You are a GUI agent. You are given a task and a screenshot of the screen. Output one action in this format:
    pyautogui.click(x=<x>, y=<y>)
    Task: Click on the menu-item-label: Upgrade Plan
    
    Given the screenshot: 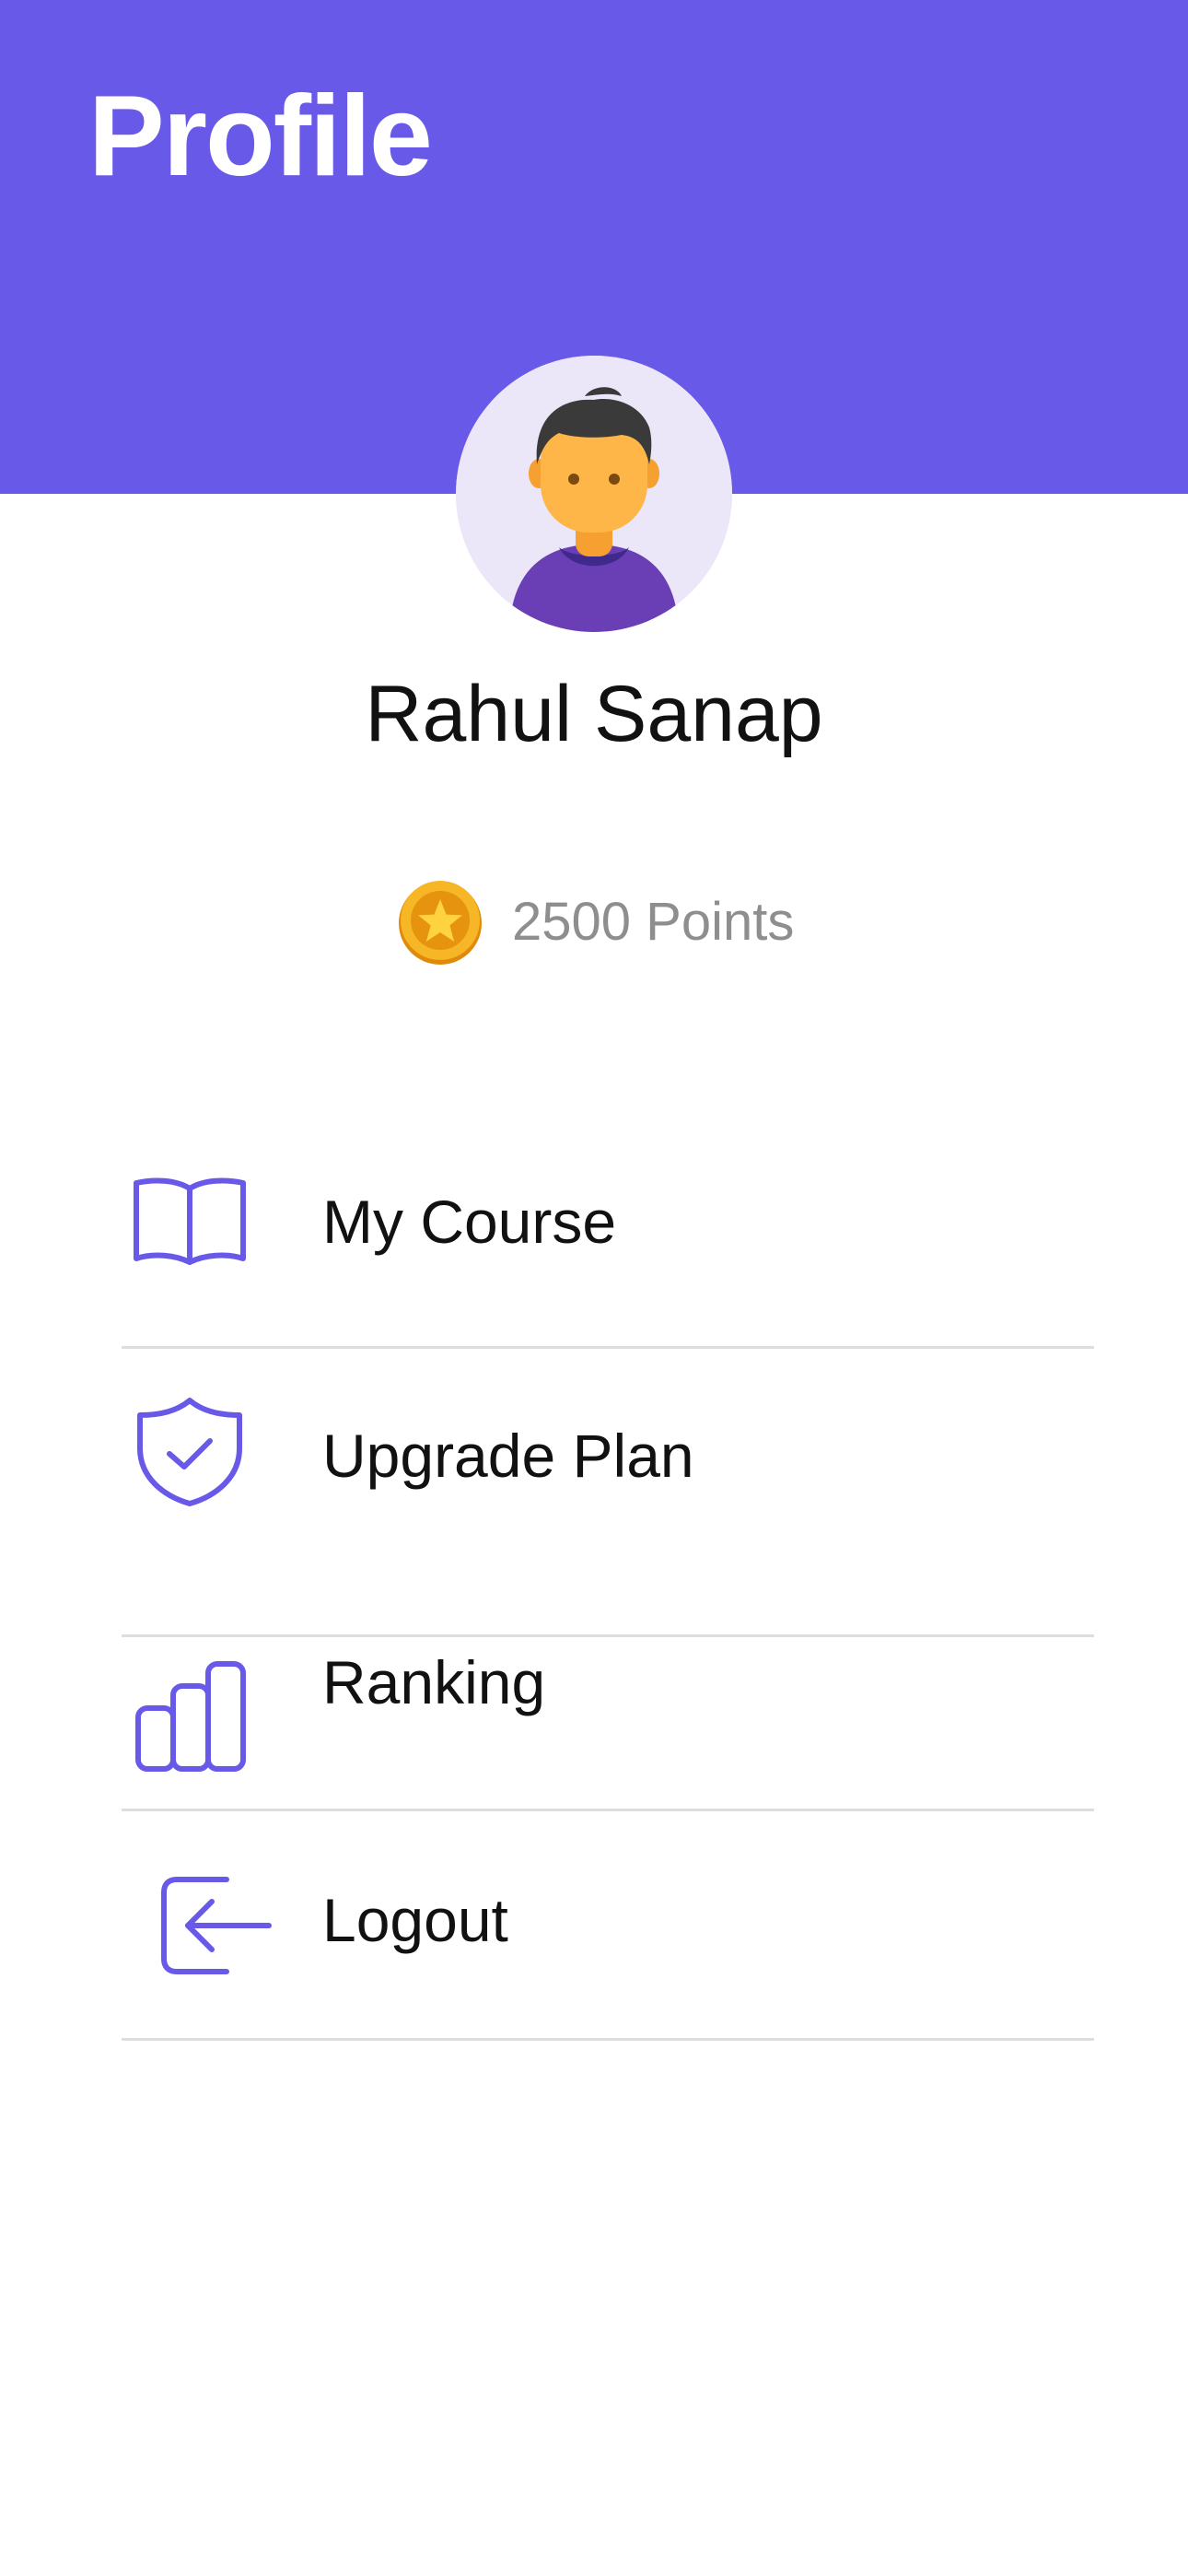 What is the action you would take?
    pyautogui.click(x=508, y=1456)
    